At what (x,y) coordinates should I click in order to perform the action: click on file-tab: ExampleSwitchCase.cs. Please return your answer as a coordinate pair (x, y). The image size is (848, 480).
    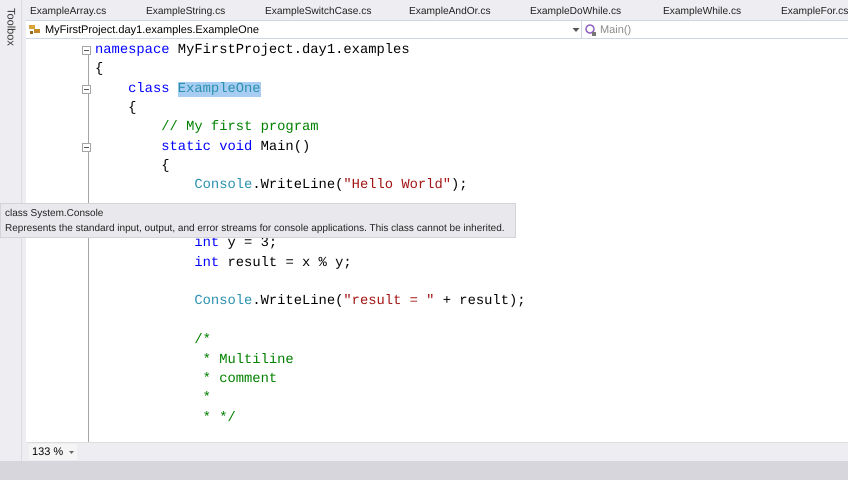
    Looking at the image, I should click on (337, 13).